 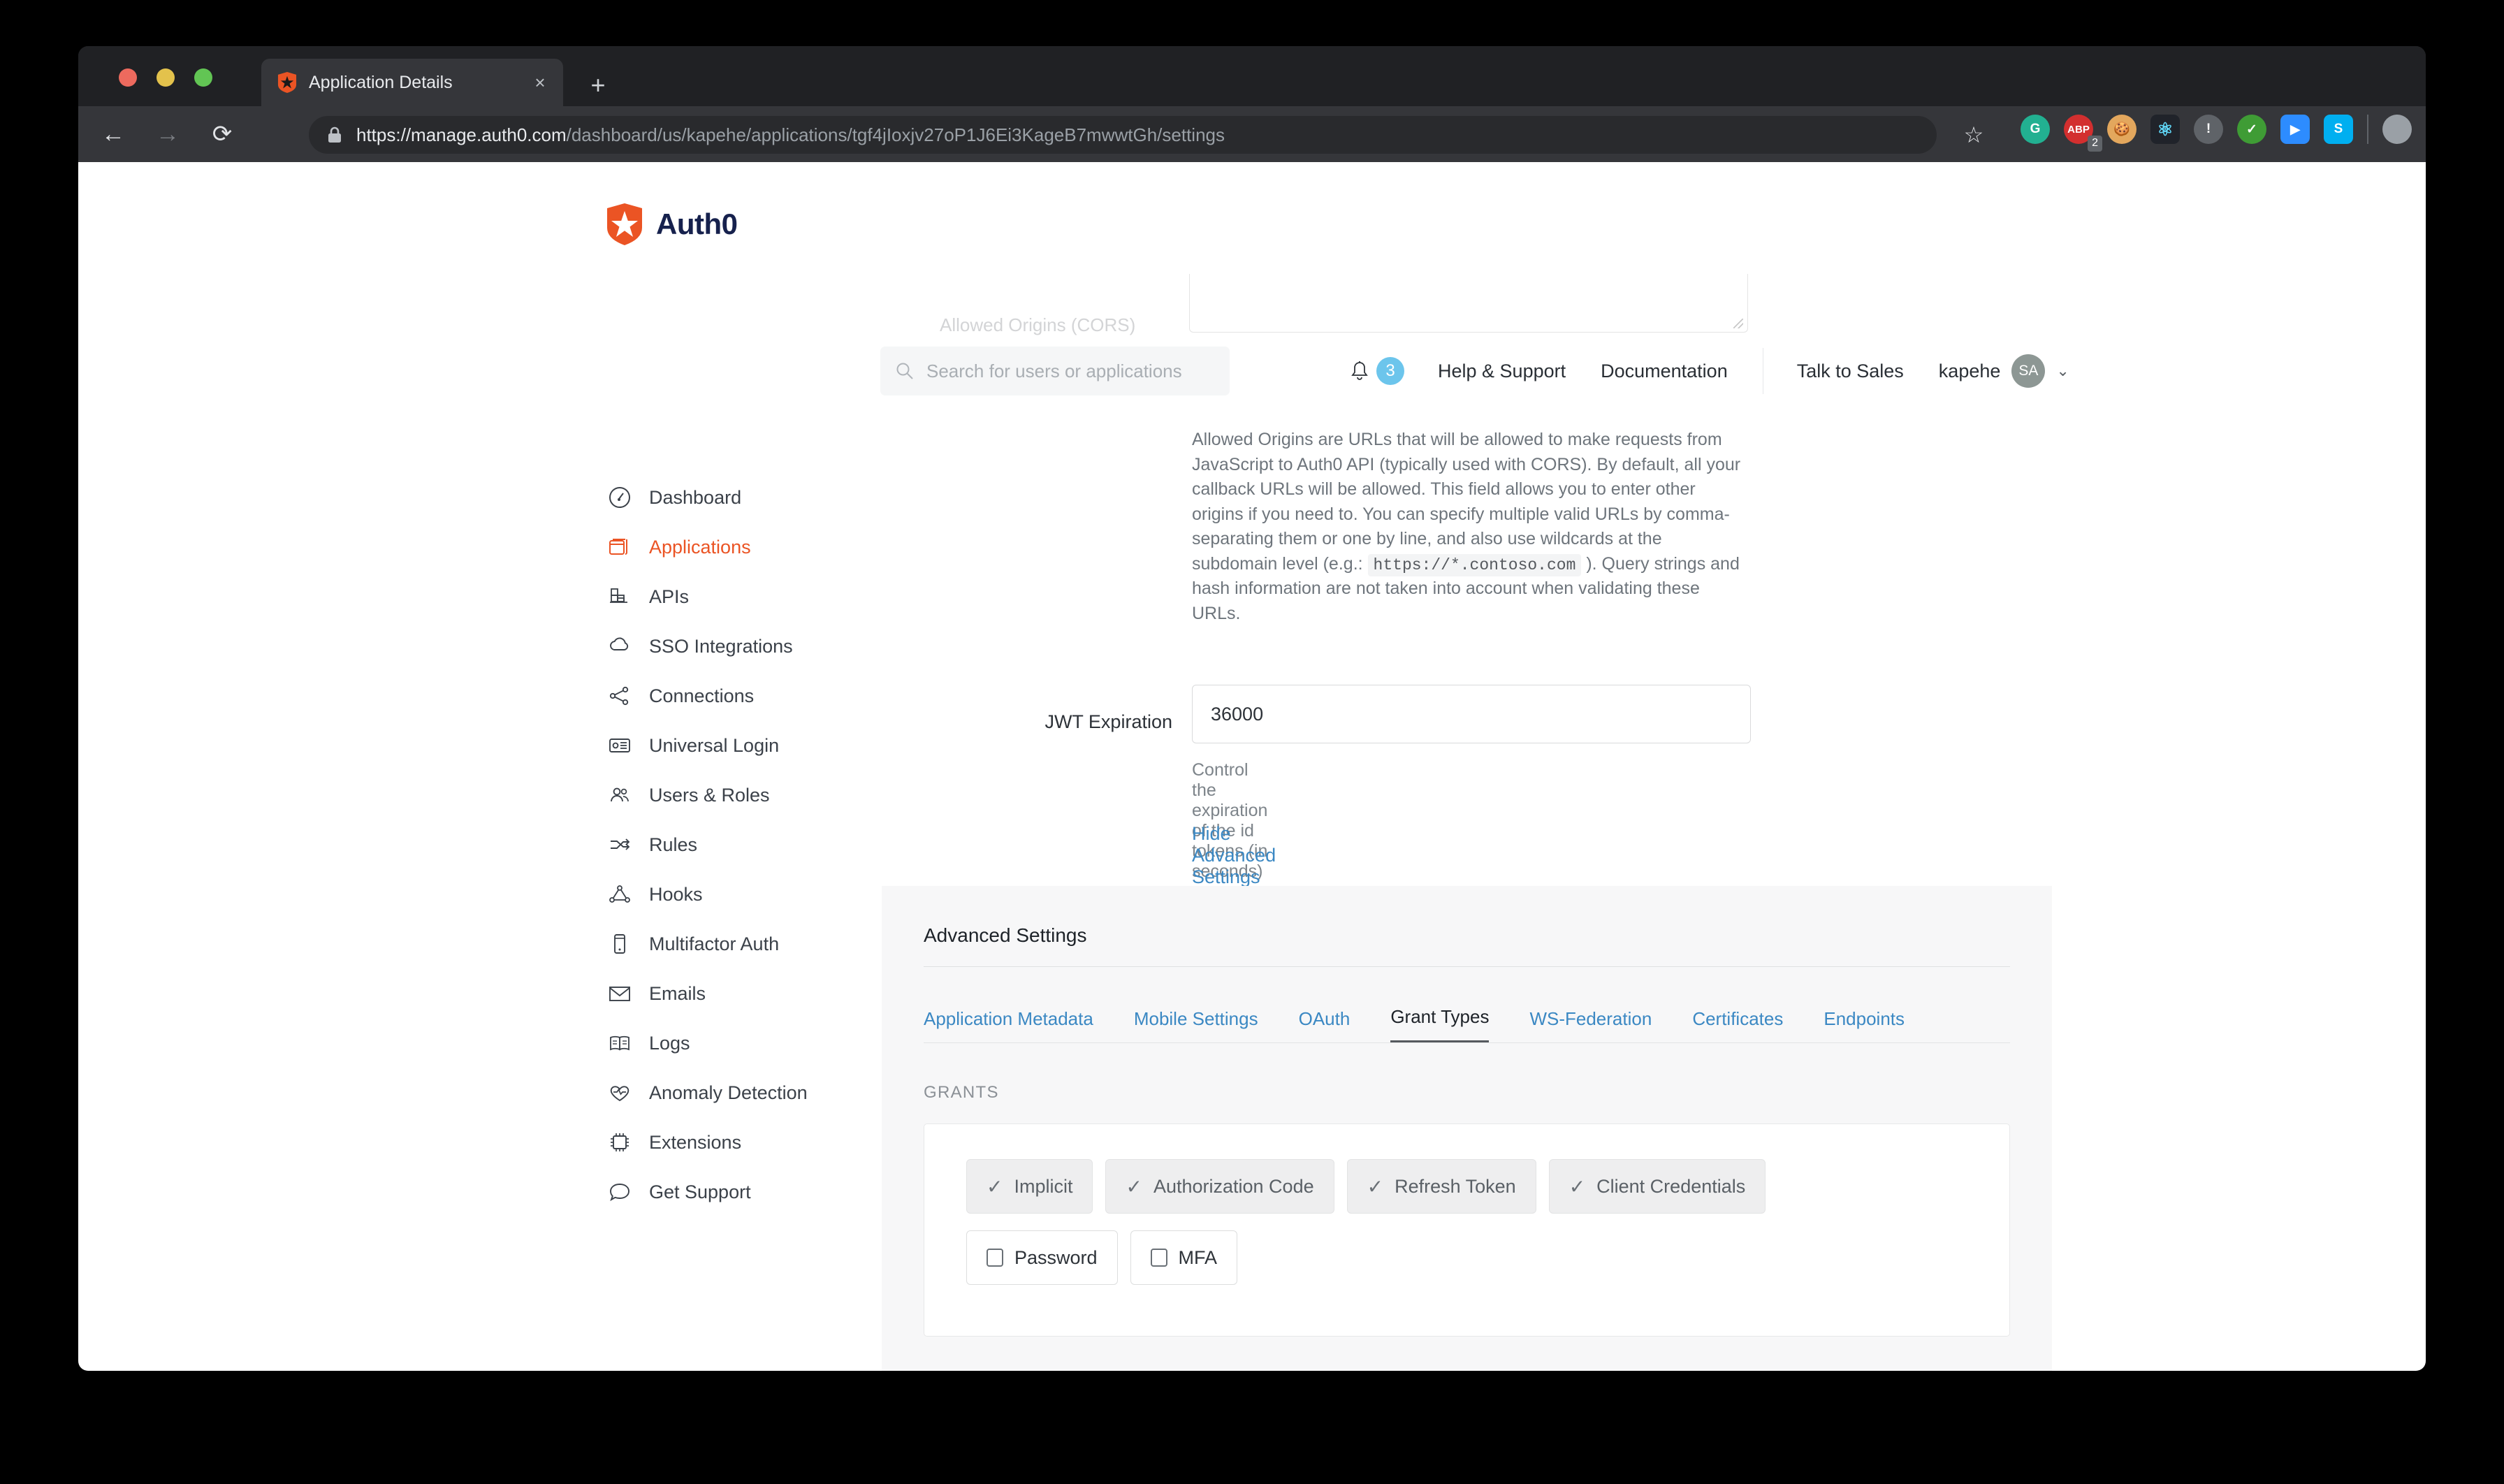 What do you see at coordinates (738, 844) in the screenshot?
I see `sidebar-item-rules: Rules` at bounding box center [738, 844].